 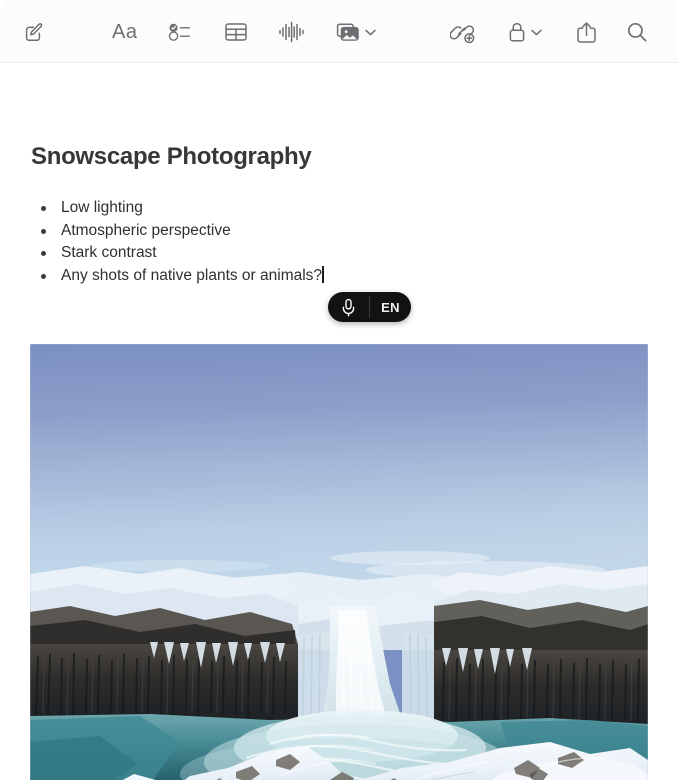 What do you see at coordinates (171, 156) in the screenshot?
I see `page-title: Snowscape Photography` at bounding box center [171, 156].